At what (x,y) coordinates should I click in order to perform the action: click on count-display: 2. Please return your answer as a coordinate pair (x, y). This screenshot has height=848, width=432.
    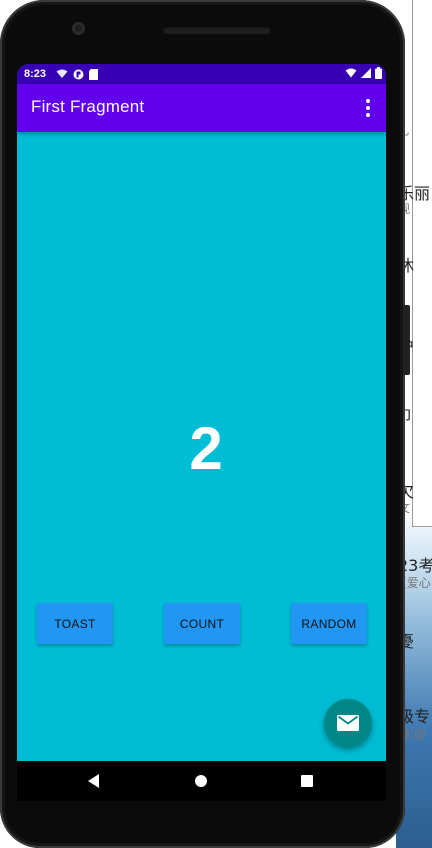
    Looking at the image, I should click on (206, 448).